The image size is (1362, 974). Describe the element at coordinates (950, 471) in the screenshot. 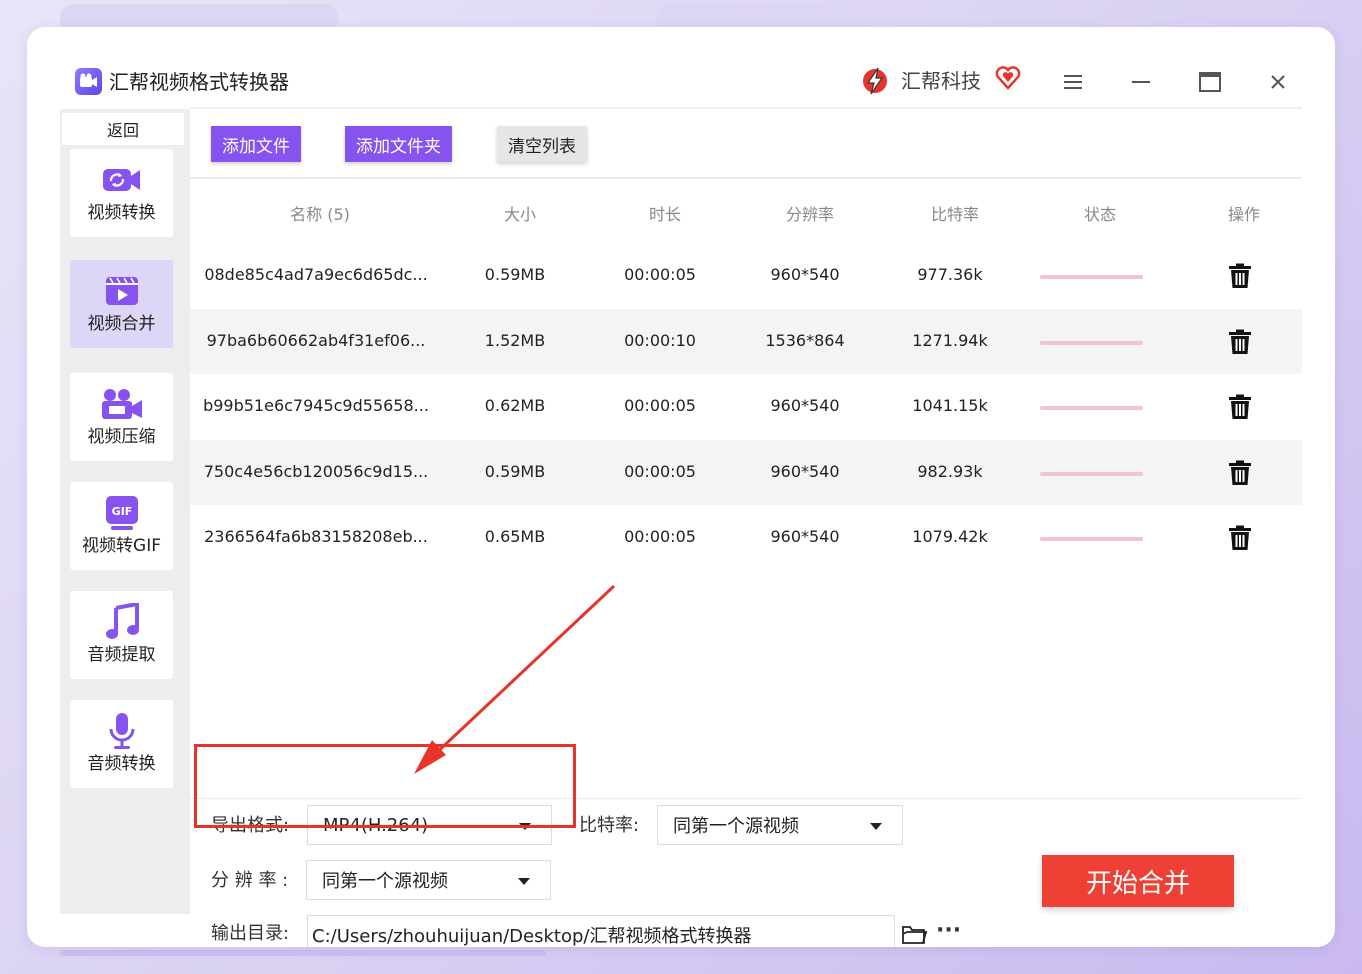

I see `cell-bitrate: 982.93k` at that location.